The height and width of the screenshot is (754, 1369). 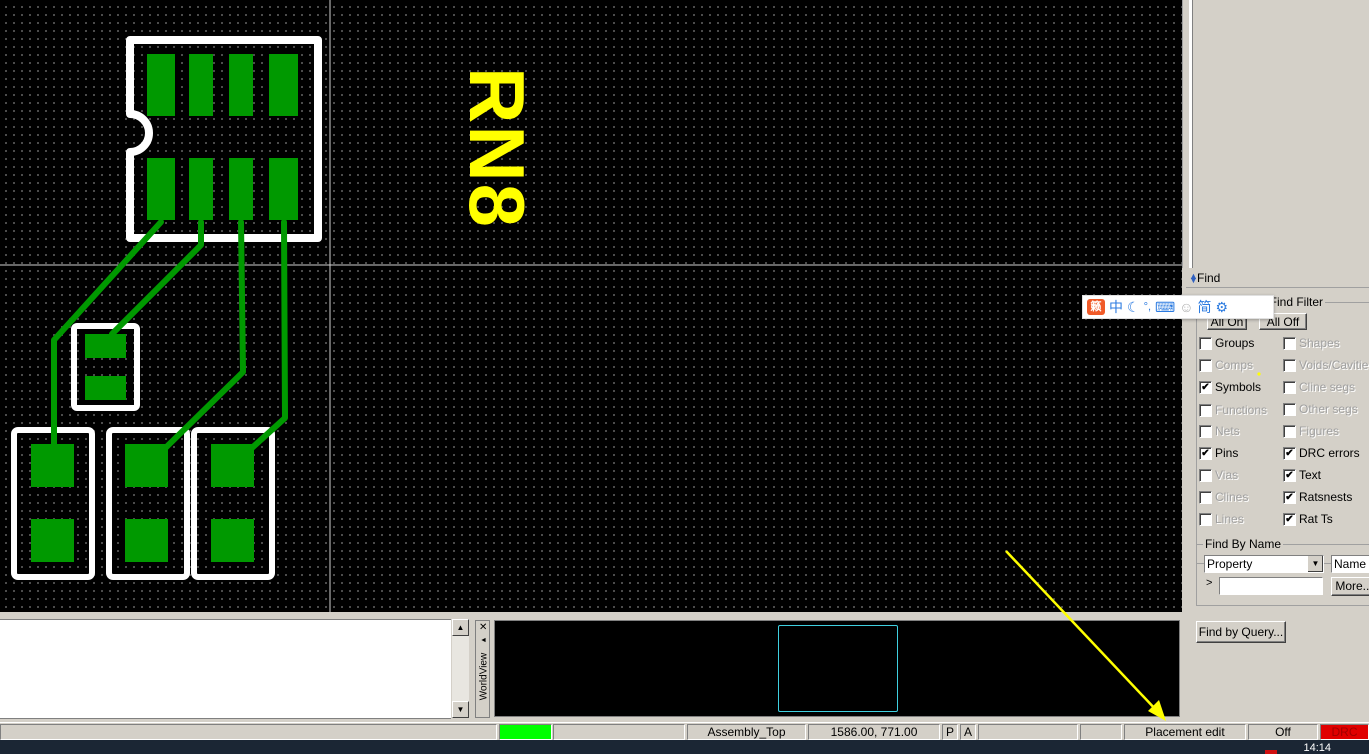 I want to click on worldview-label: WorldView, so click(x=484, y=676).